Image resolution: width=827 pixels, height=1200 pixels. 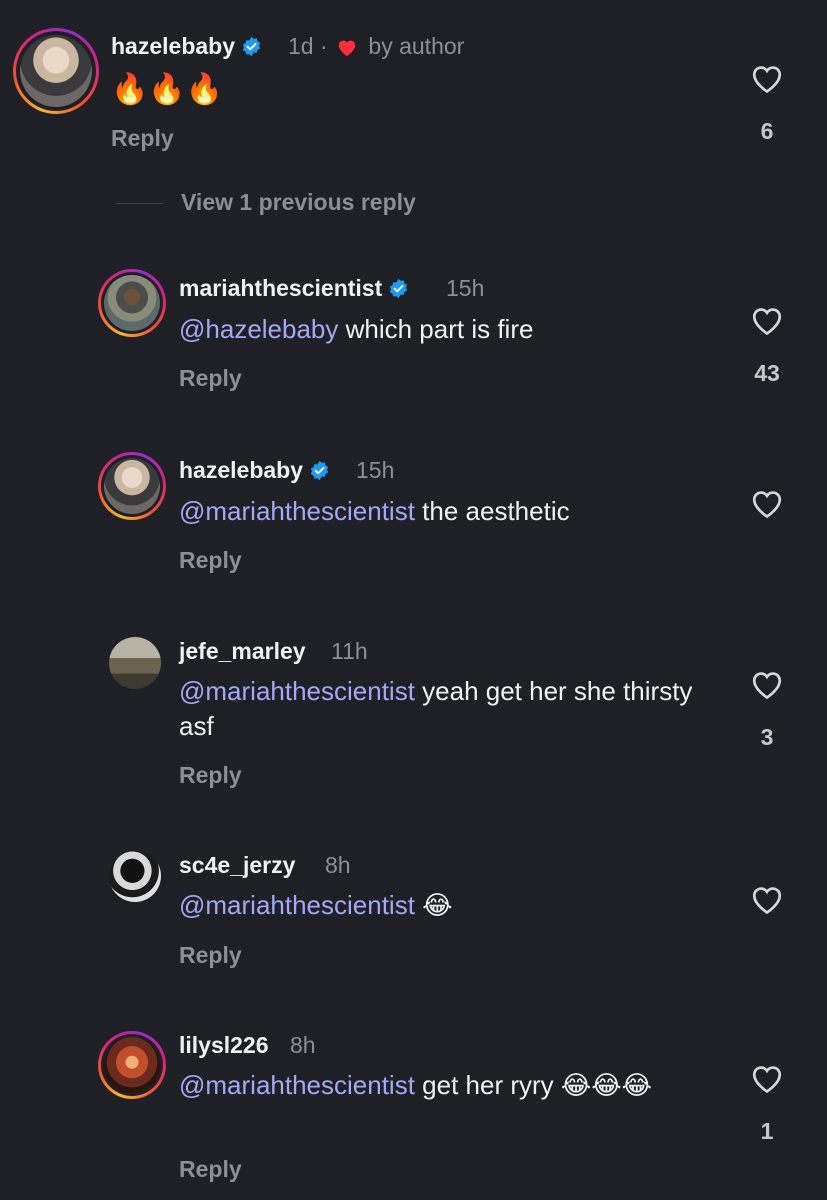 What do you see at coordinates (349, 651) in the screenshot?
I see `timestamp: 11h` at bounding box center [349, 651].